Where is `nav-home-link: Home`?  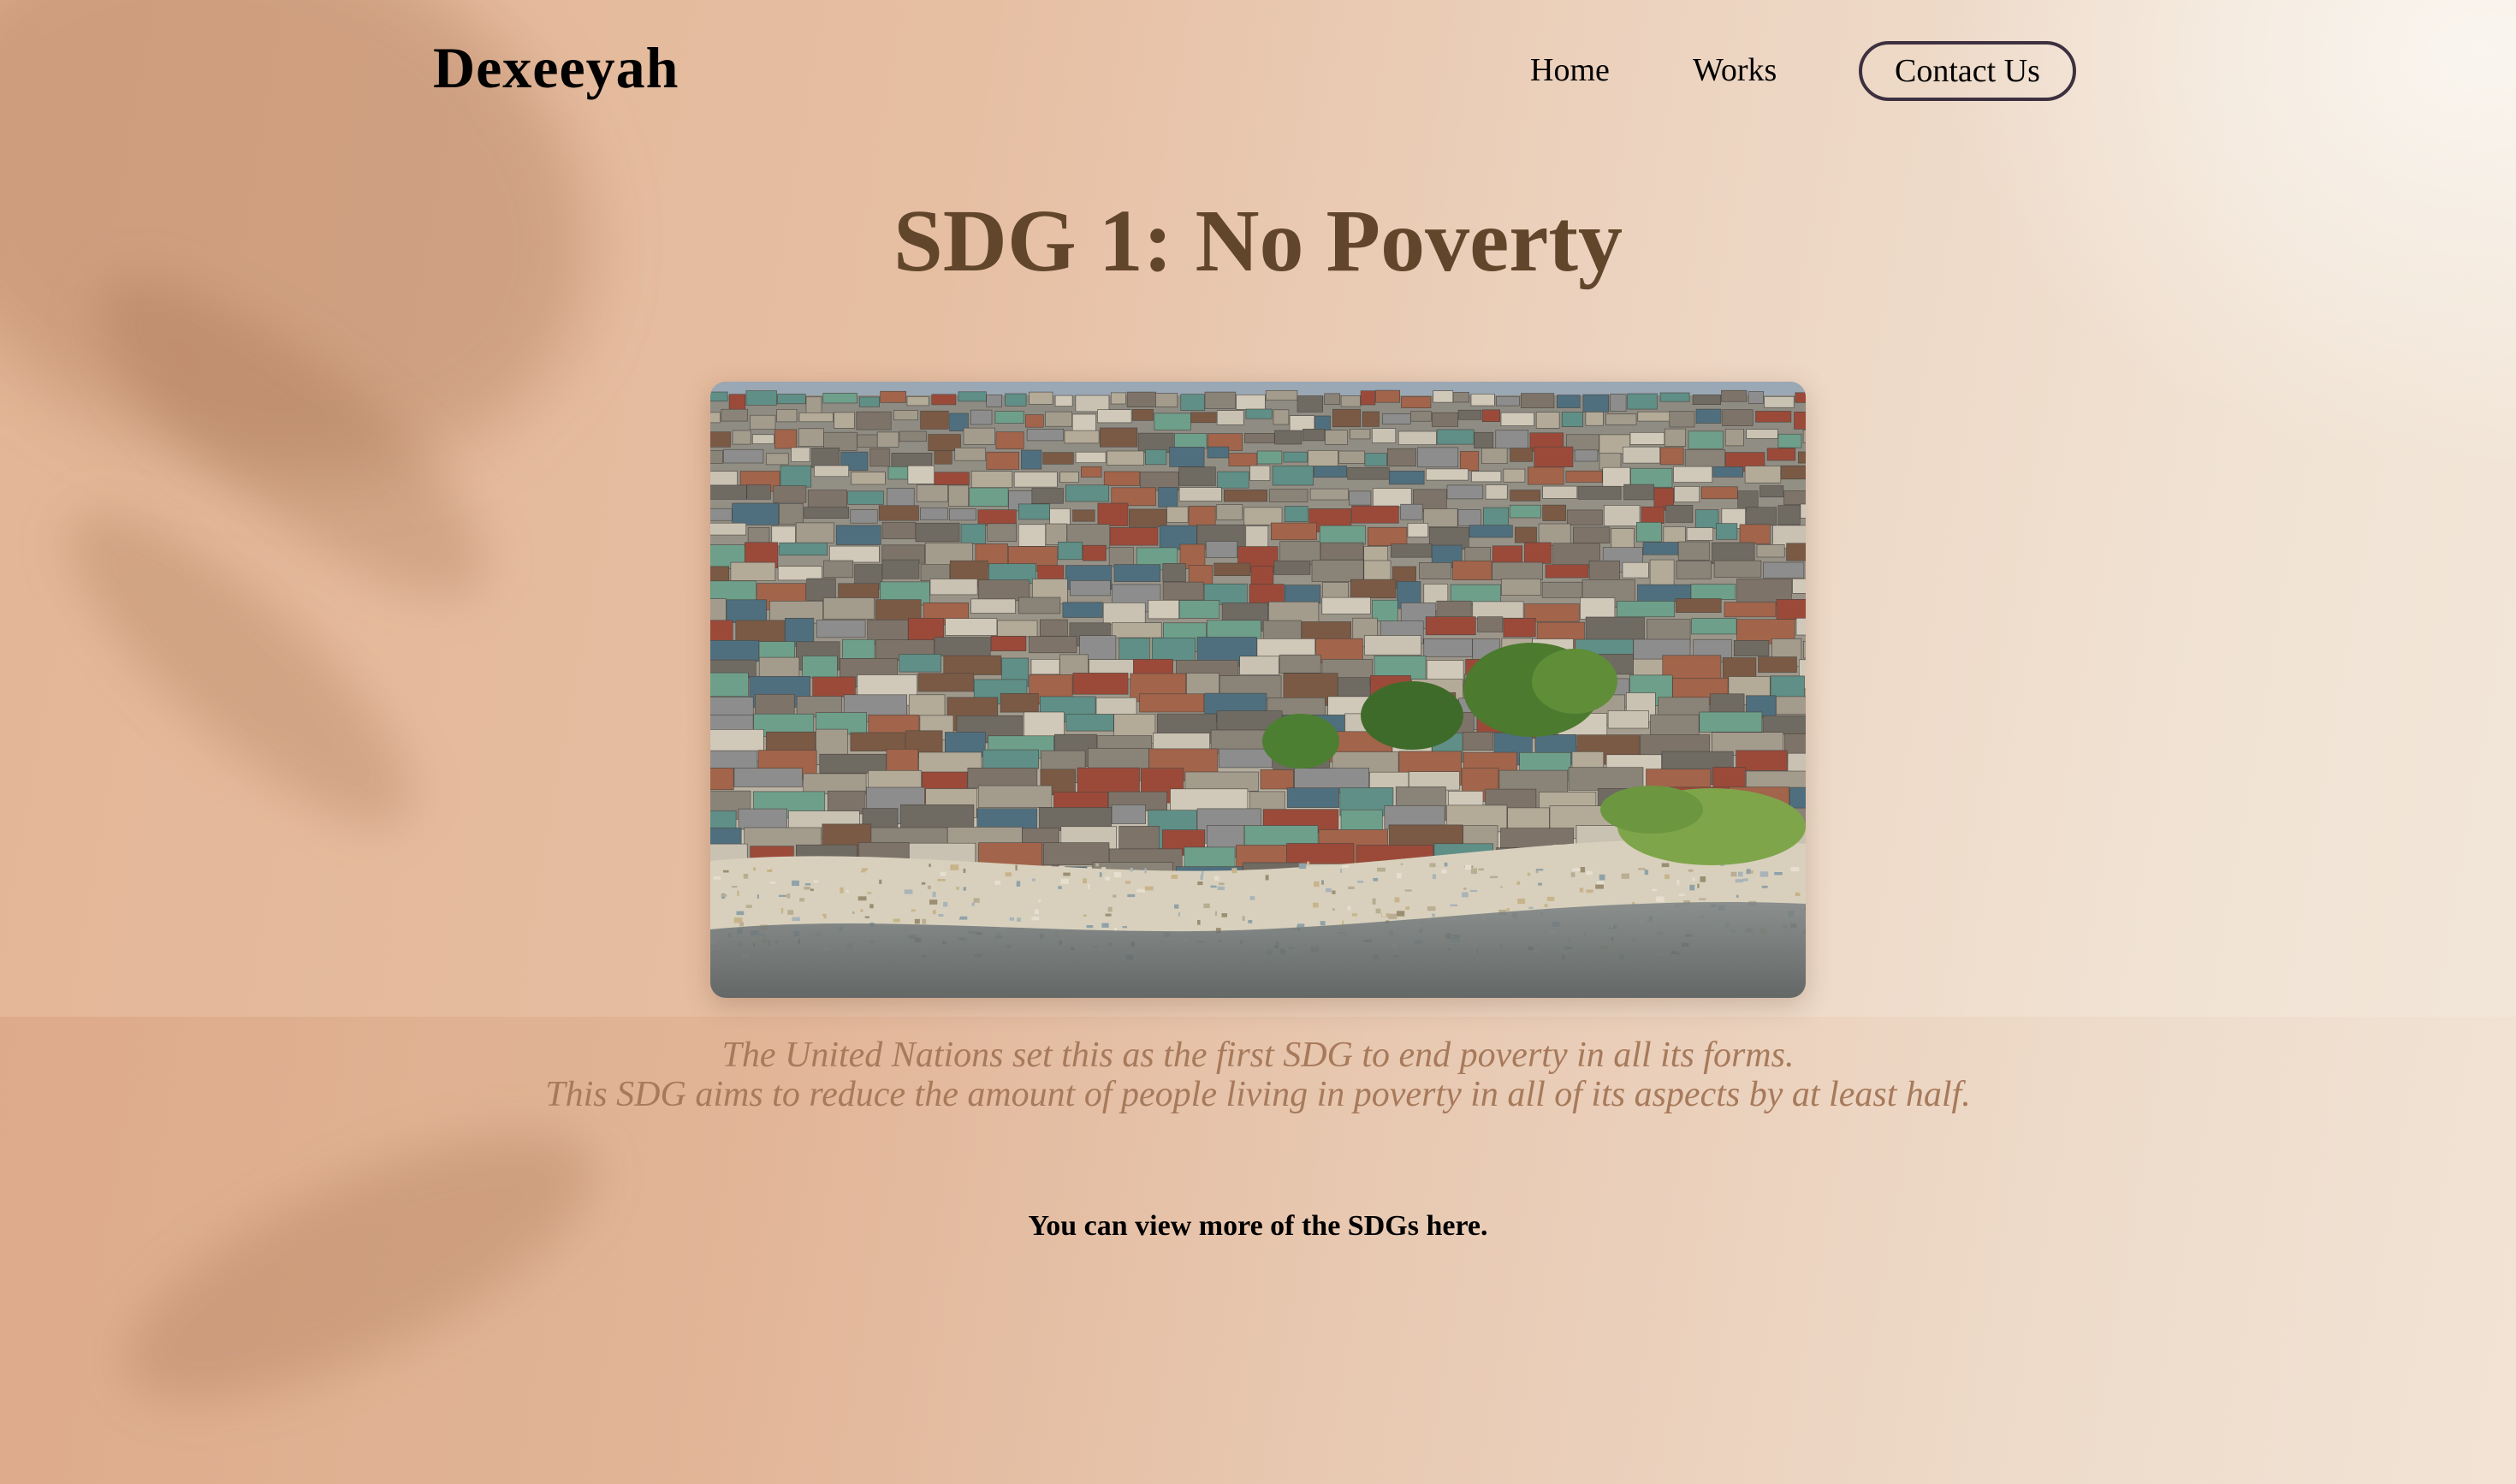 nav-home-link: Home is located at coordinates (1570, 70).